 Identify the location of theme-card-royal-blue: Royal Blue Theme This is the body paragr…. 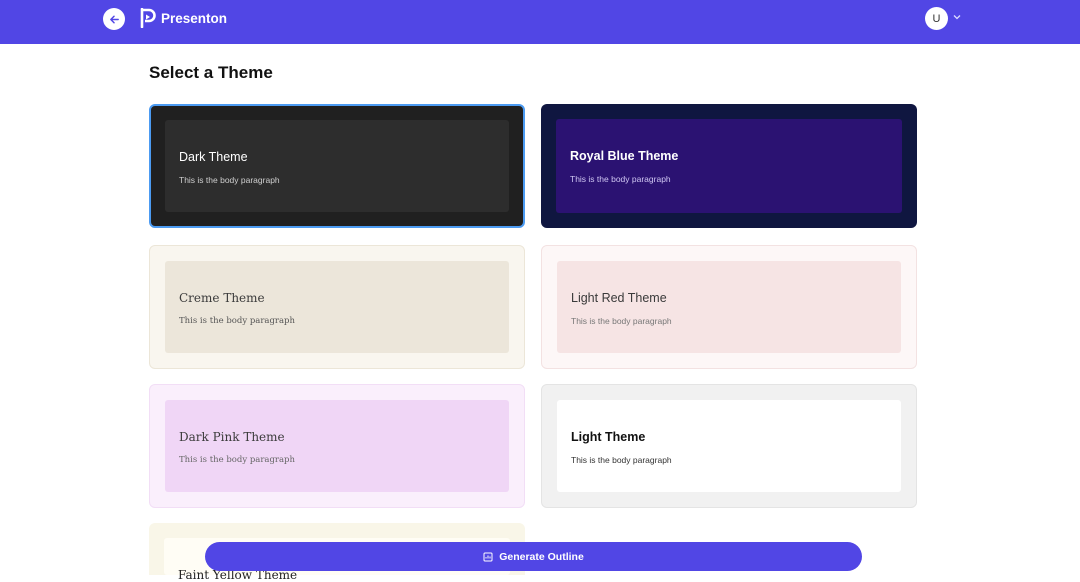
(729, 166).